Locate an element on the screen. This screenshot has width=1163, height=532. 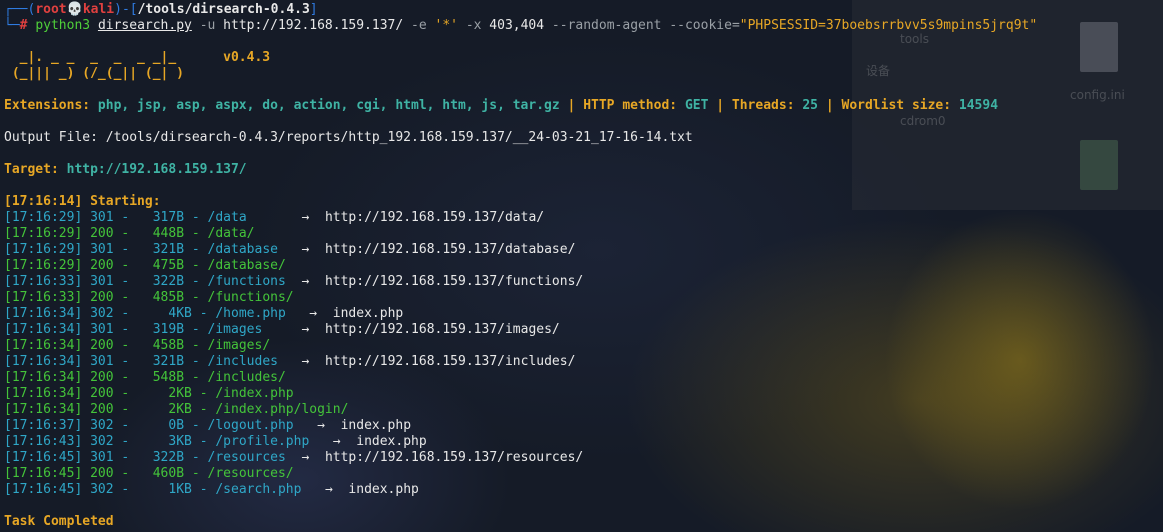
result-path: /database is located at coordinates (246, 249).